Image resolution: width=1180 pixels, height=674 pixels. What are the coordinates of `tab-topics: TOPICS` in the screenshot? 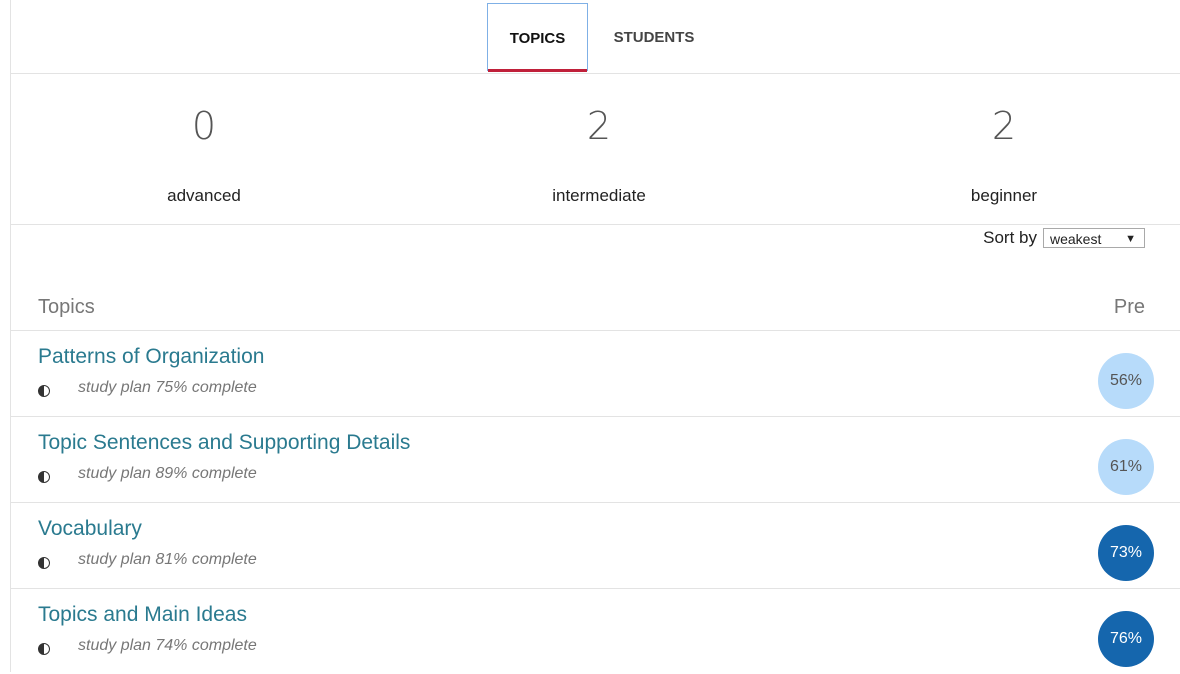 It's located at (537, 37).